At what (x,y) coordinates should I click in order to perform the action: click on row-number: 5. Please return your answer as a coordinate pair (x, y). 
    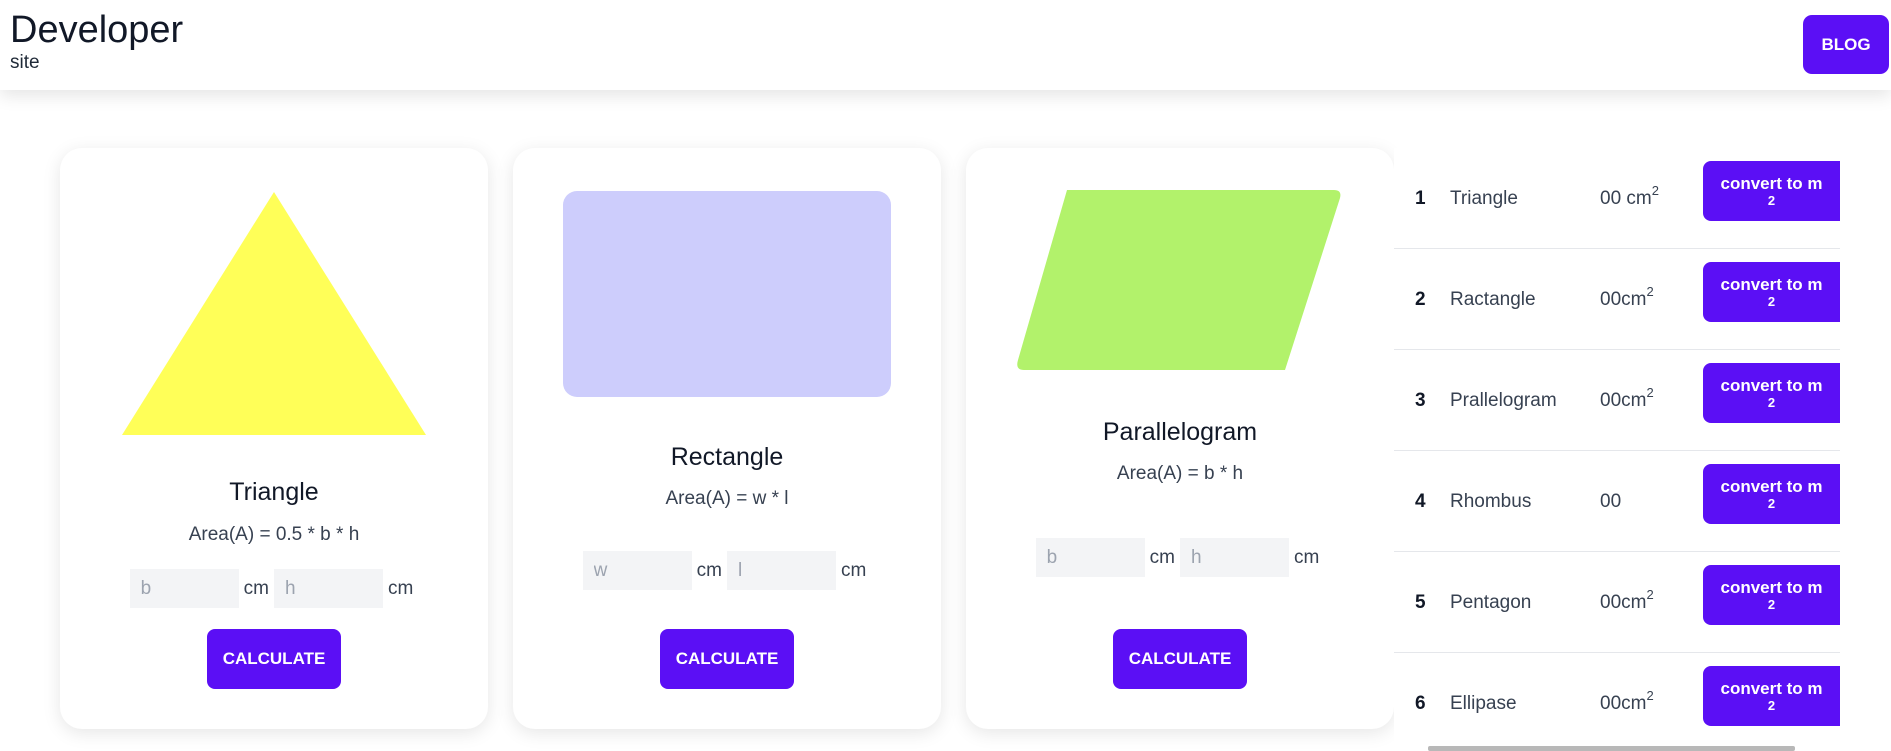
    Looking at the image, I should click on (1420, 602).